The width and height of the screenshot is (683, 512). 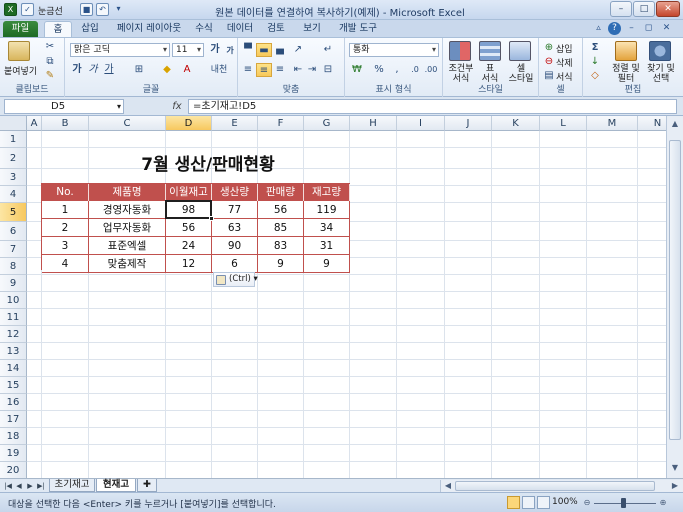 I want to click on column-header-e: E, so click(x=235, y=123).